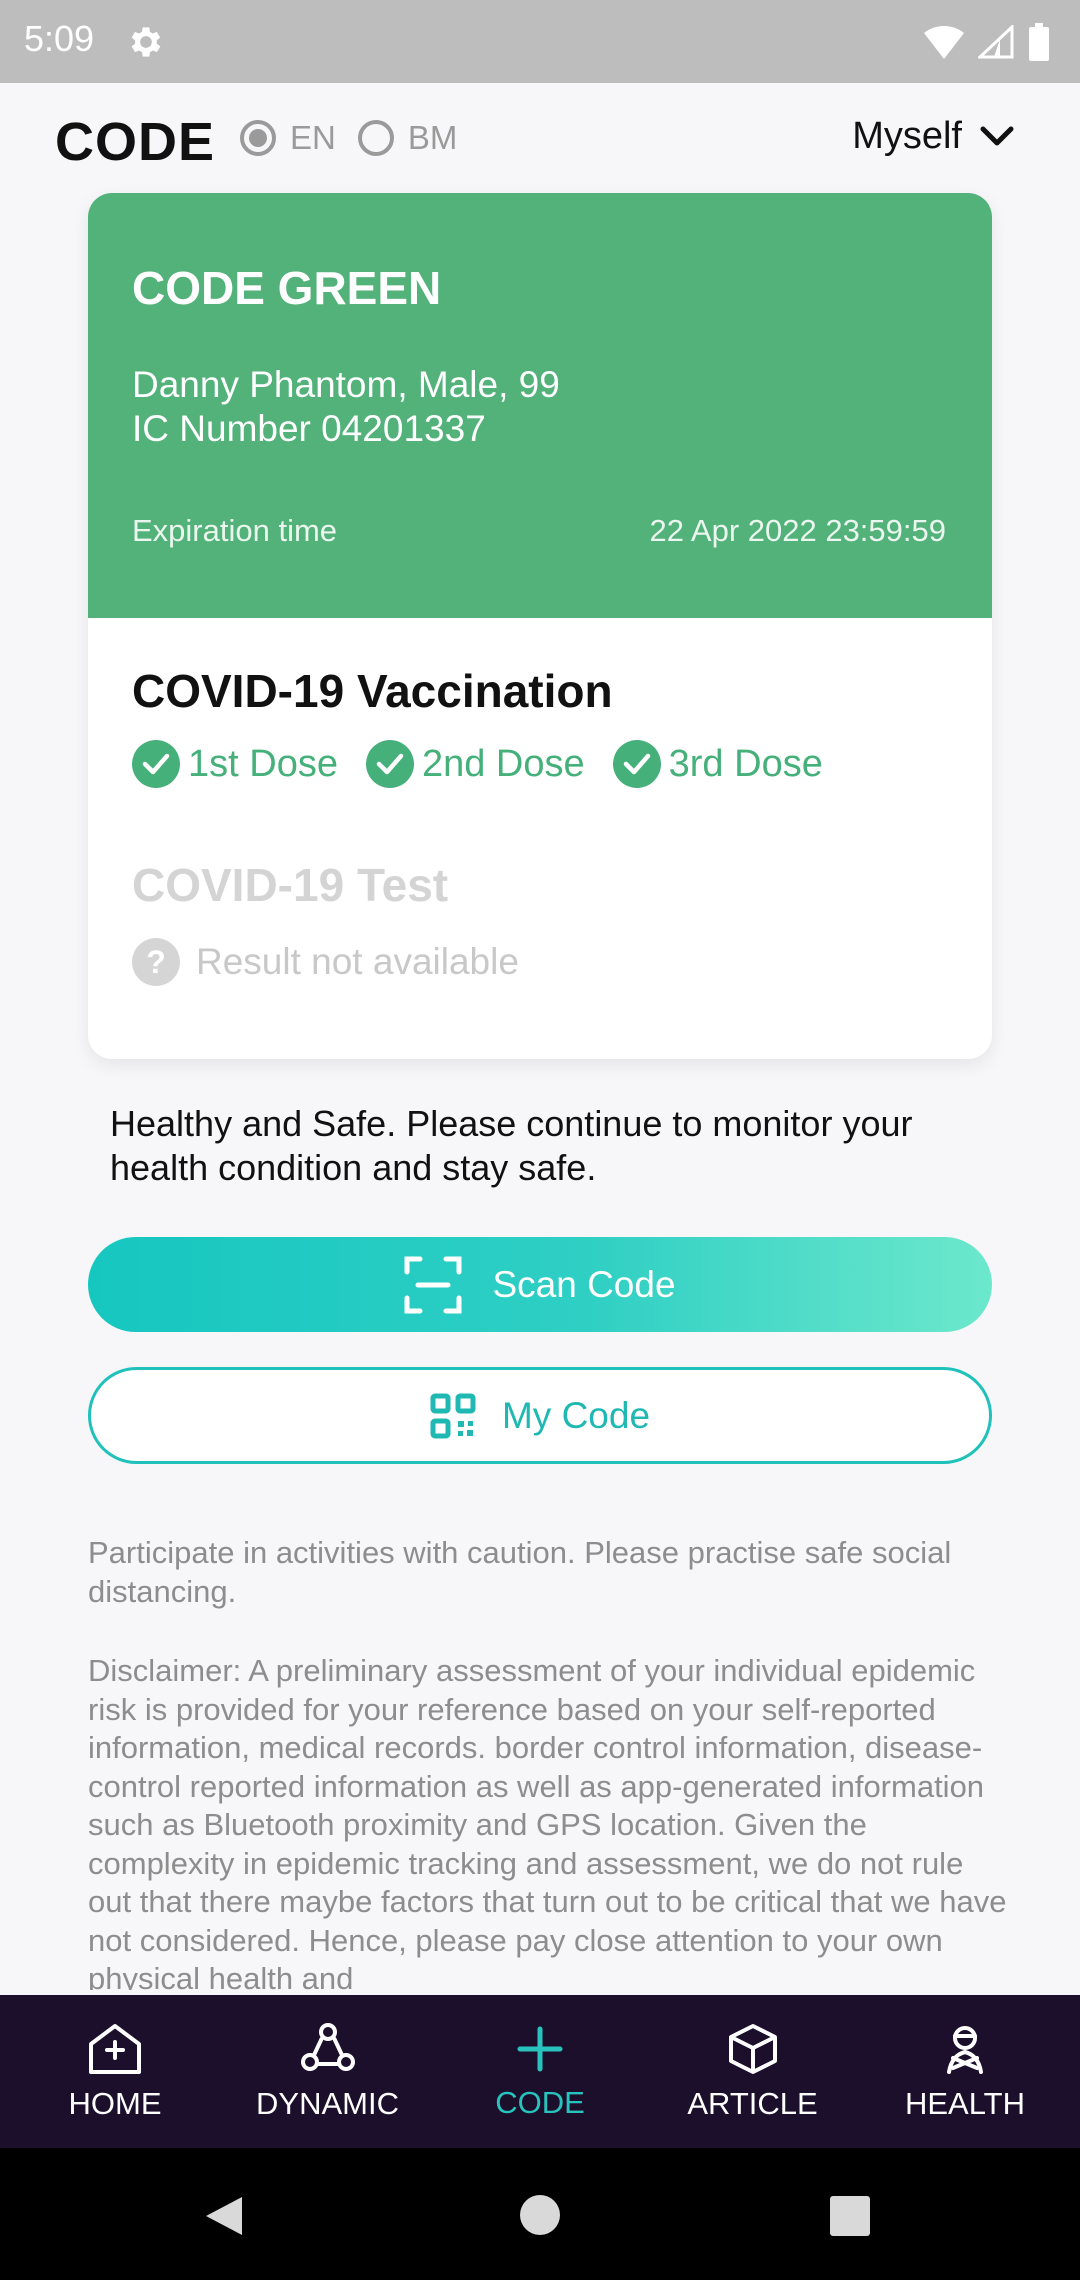 The width and height of the screenshot is (1080, 2280). What do you see at coordinates (965, 2049) in the screenshot?
I see `health-icon` at bounding box center [965, 2049].